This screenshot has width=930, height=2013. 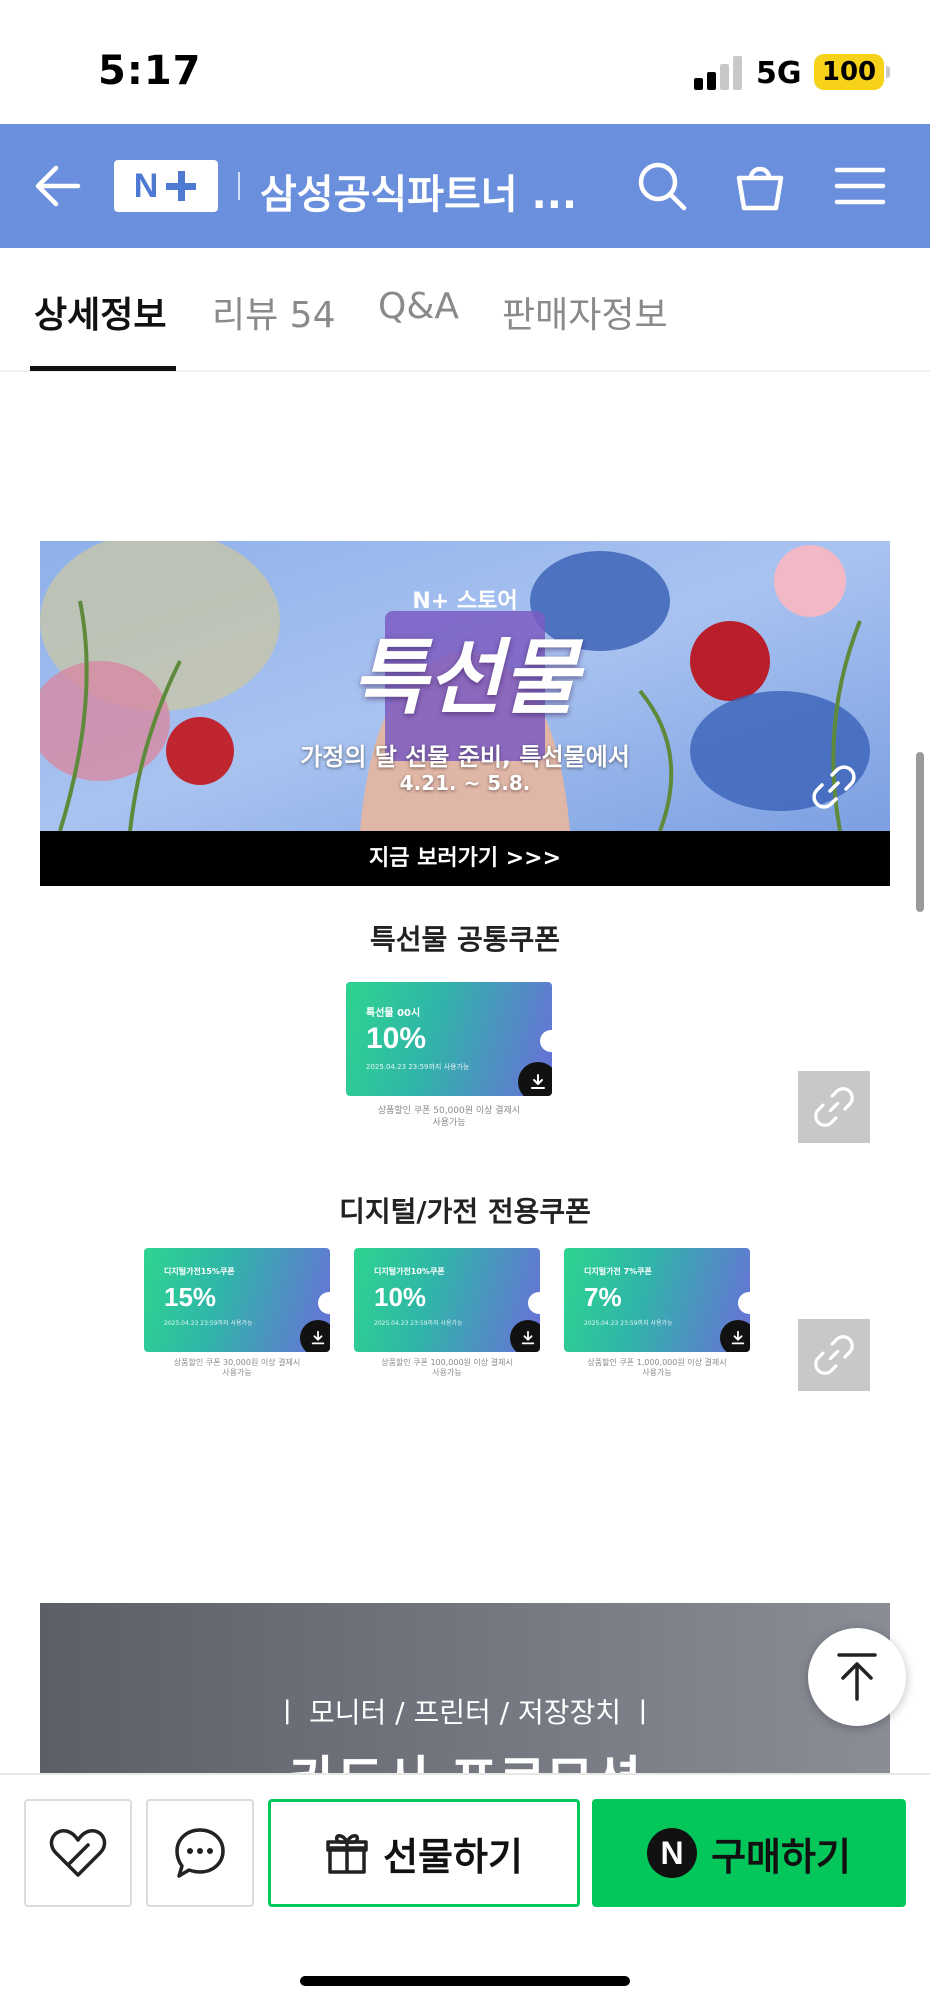 I want to click on digital-coupon-note-3: 상품할인 쿠폰 1,000,000원 이상 결제시 사용가능, so click(x=657, y=1368).